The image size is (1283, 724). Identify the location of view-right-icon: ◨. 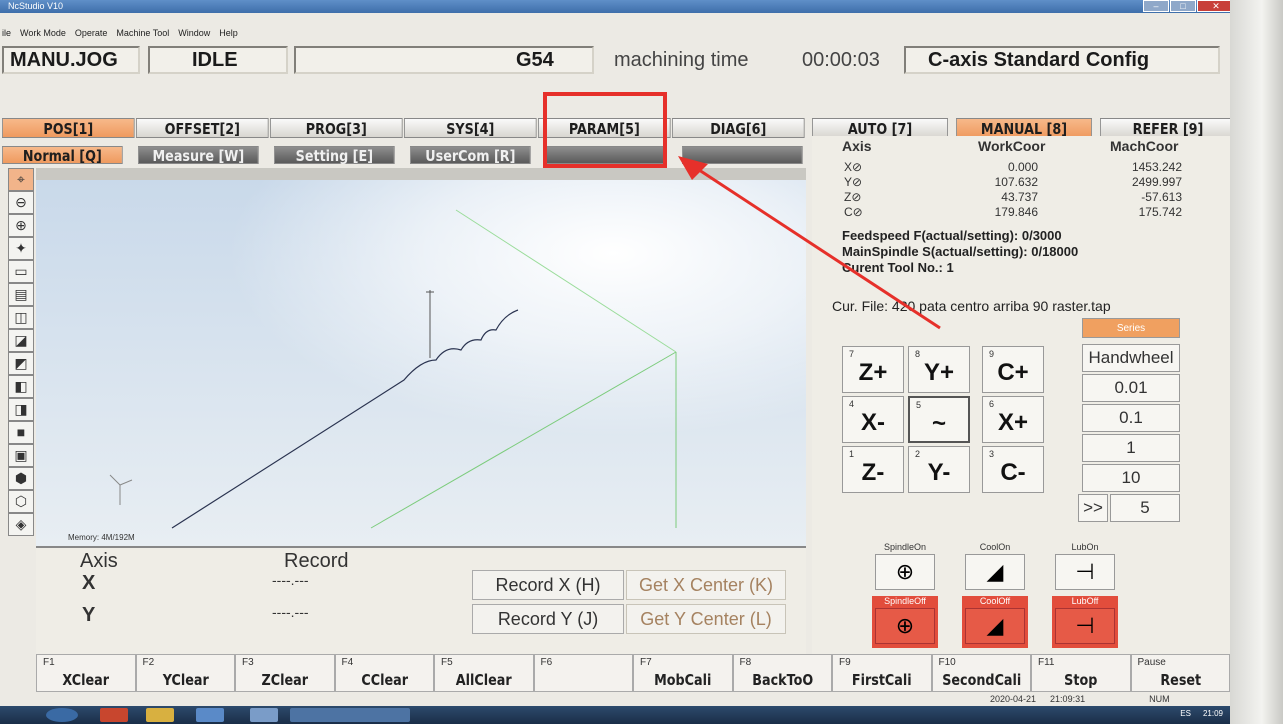
(21, 409).